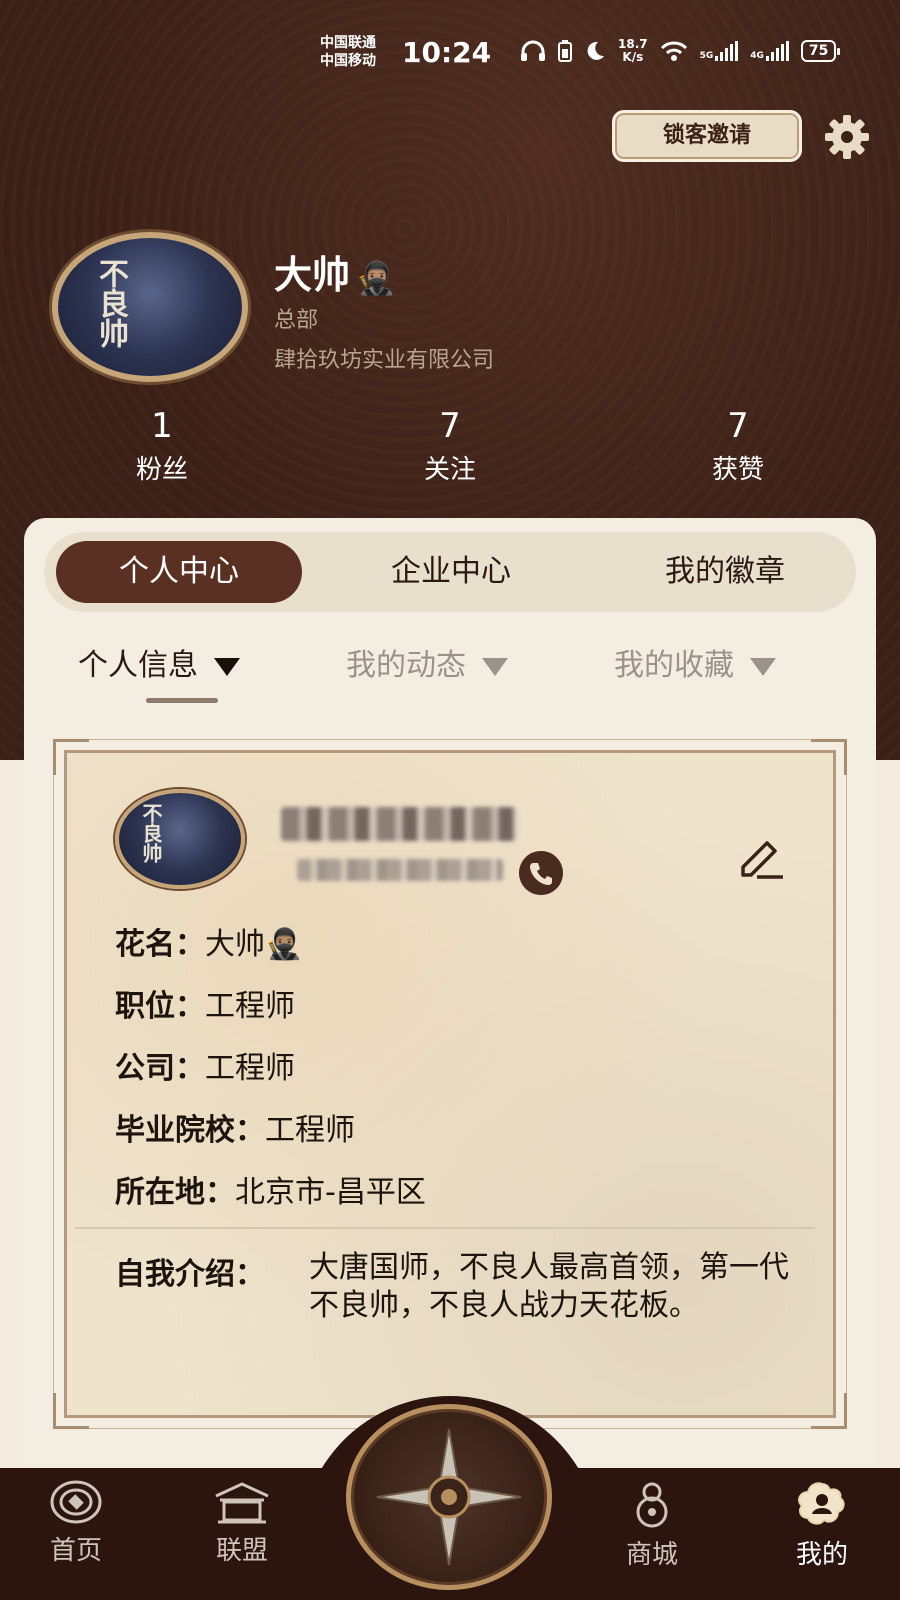 This screenshot has width=900, height=1600. What do you see at coordinates (727, 51) in the screenshot?
I see `signal-bars-1-icon` at bounding box center [727, 51].